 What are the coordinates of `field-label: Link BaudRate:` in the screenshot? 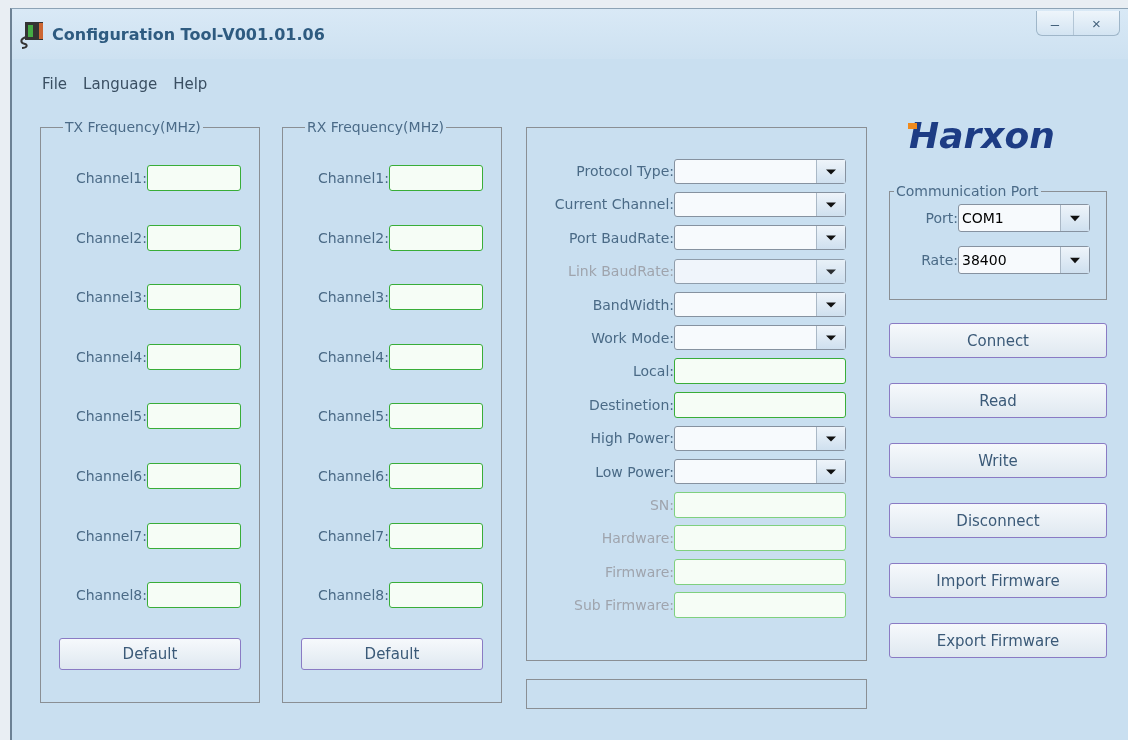 It's located at (621, 271).